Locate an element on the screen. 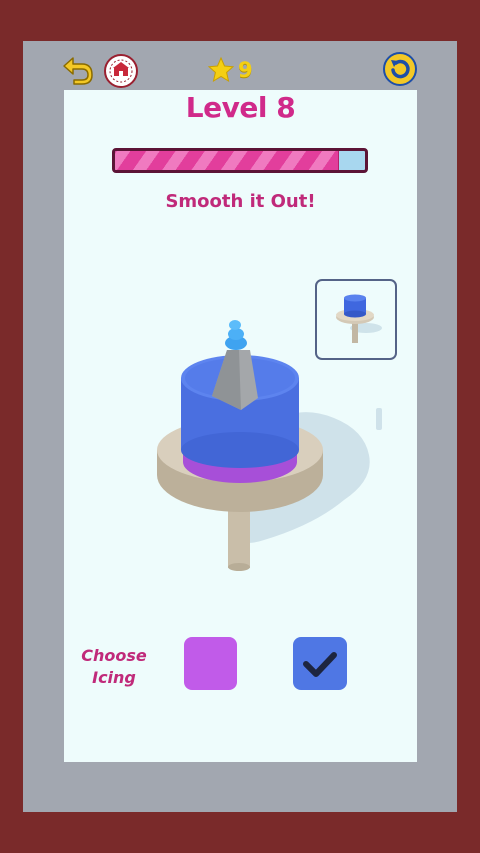 Image resolution: width=480 pixels, height=853 pixels. back-arrow-icon is located at coordinates (78, 71).